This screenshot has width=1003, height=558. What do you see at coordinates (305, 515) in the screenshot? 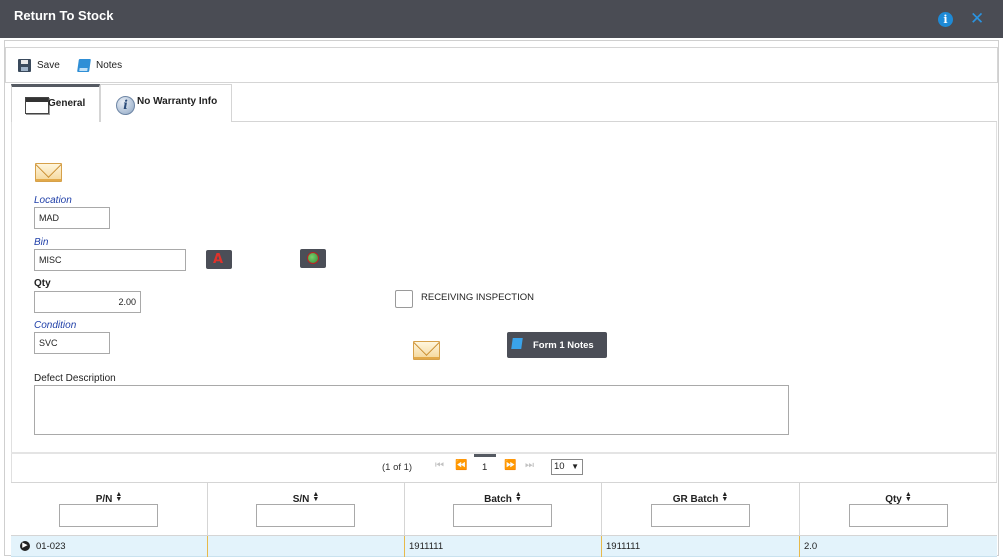
I see `filter-input-sn` at bounding box center [305, 515].